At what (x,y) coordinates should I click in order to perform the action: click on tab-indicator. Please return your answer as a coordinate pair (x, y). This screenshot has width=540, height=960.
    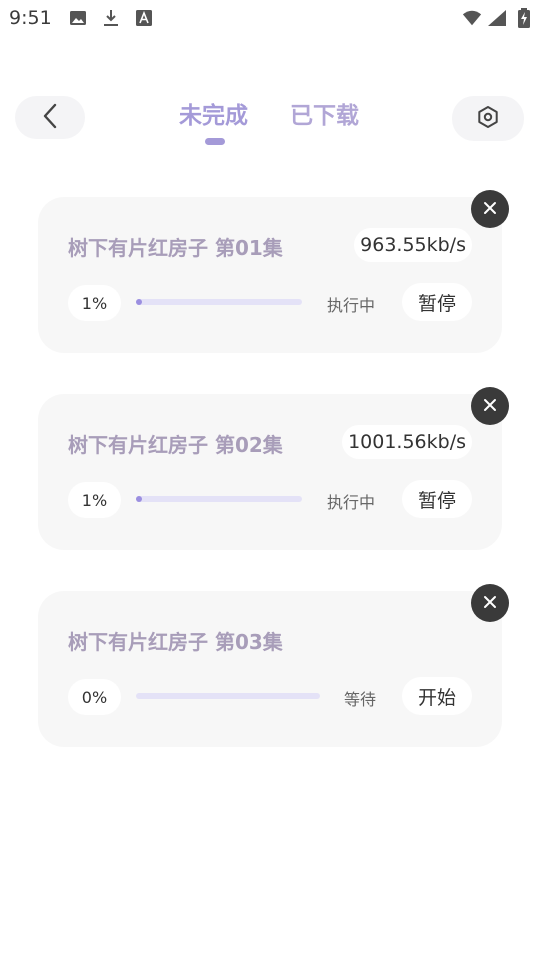
    Looking at the image, I should click on (215, 141).